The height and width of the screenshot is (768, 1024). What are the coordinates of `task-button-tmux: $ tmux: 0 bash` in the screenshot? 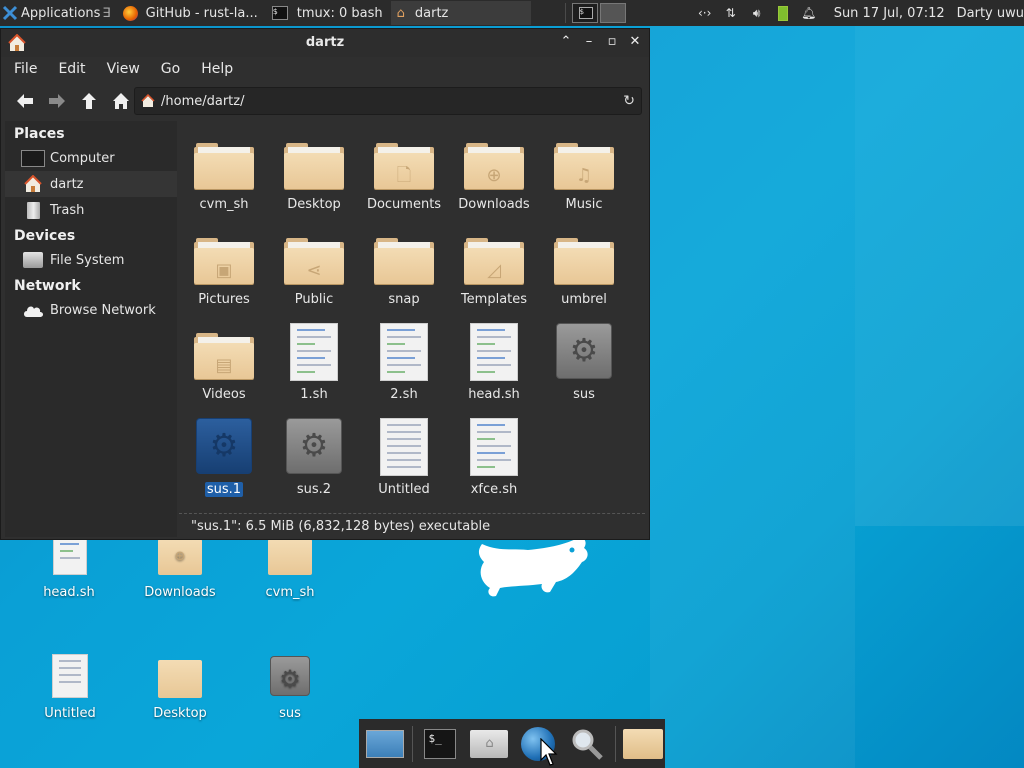 It's located at (327, 13).